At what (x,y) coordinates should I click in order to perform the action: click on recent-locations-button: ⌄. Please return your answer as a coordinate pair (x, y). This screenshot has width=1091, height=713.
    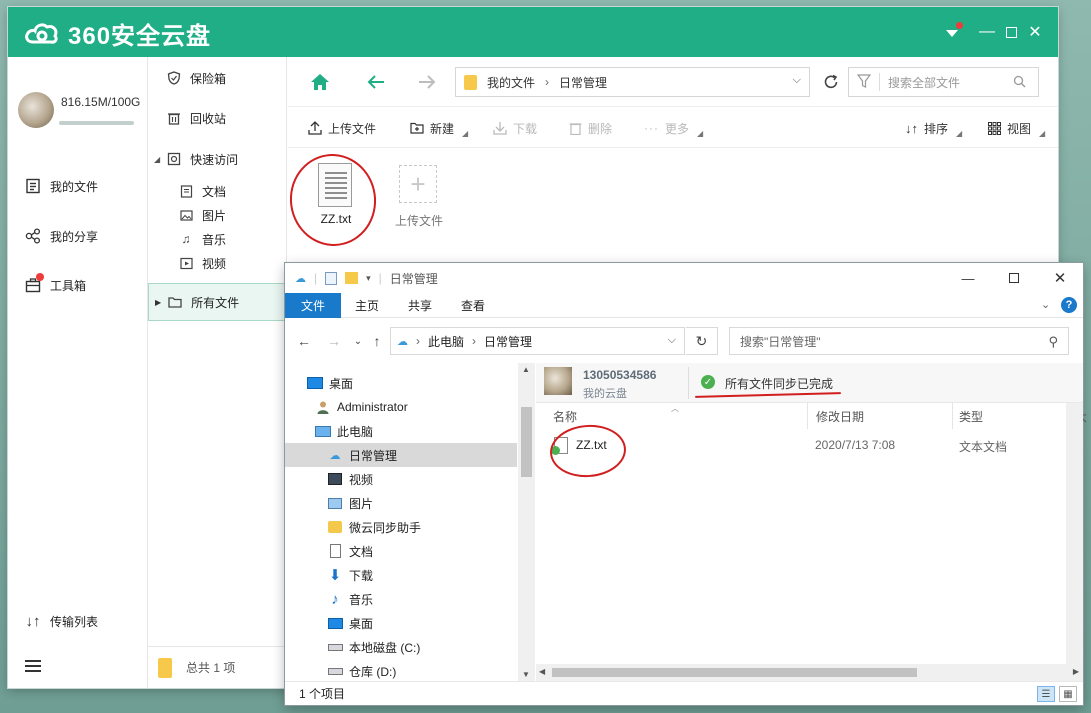
    Looking at the image, I should click on (358, 341).